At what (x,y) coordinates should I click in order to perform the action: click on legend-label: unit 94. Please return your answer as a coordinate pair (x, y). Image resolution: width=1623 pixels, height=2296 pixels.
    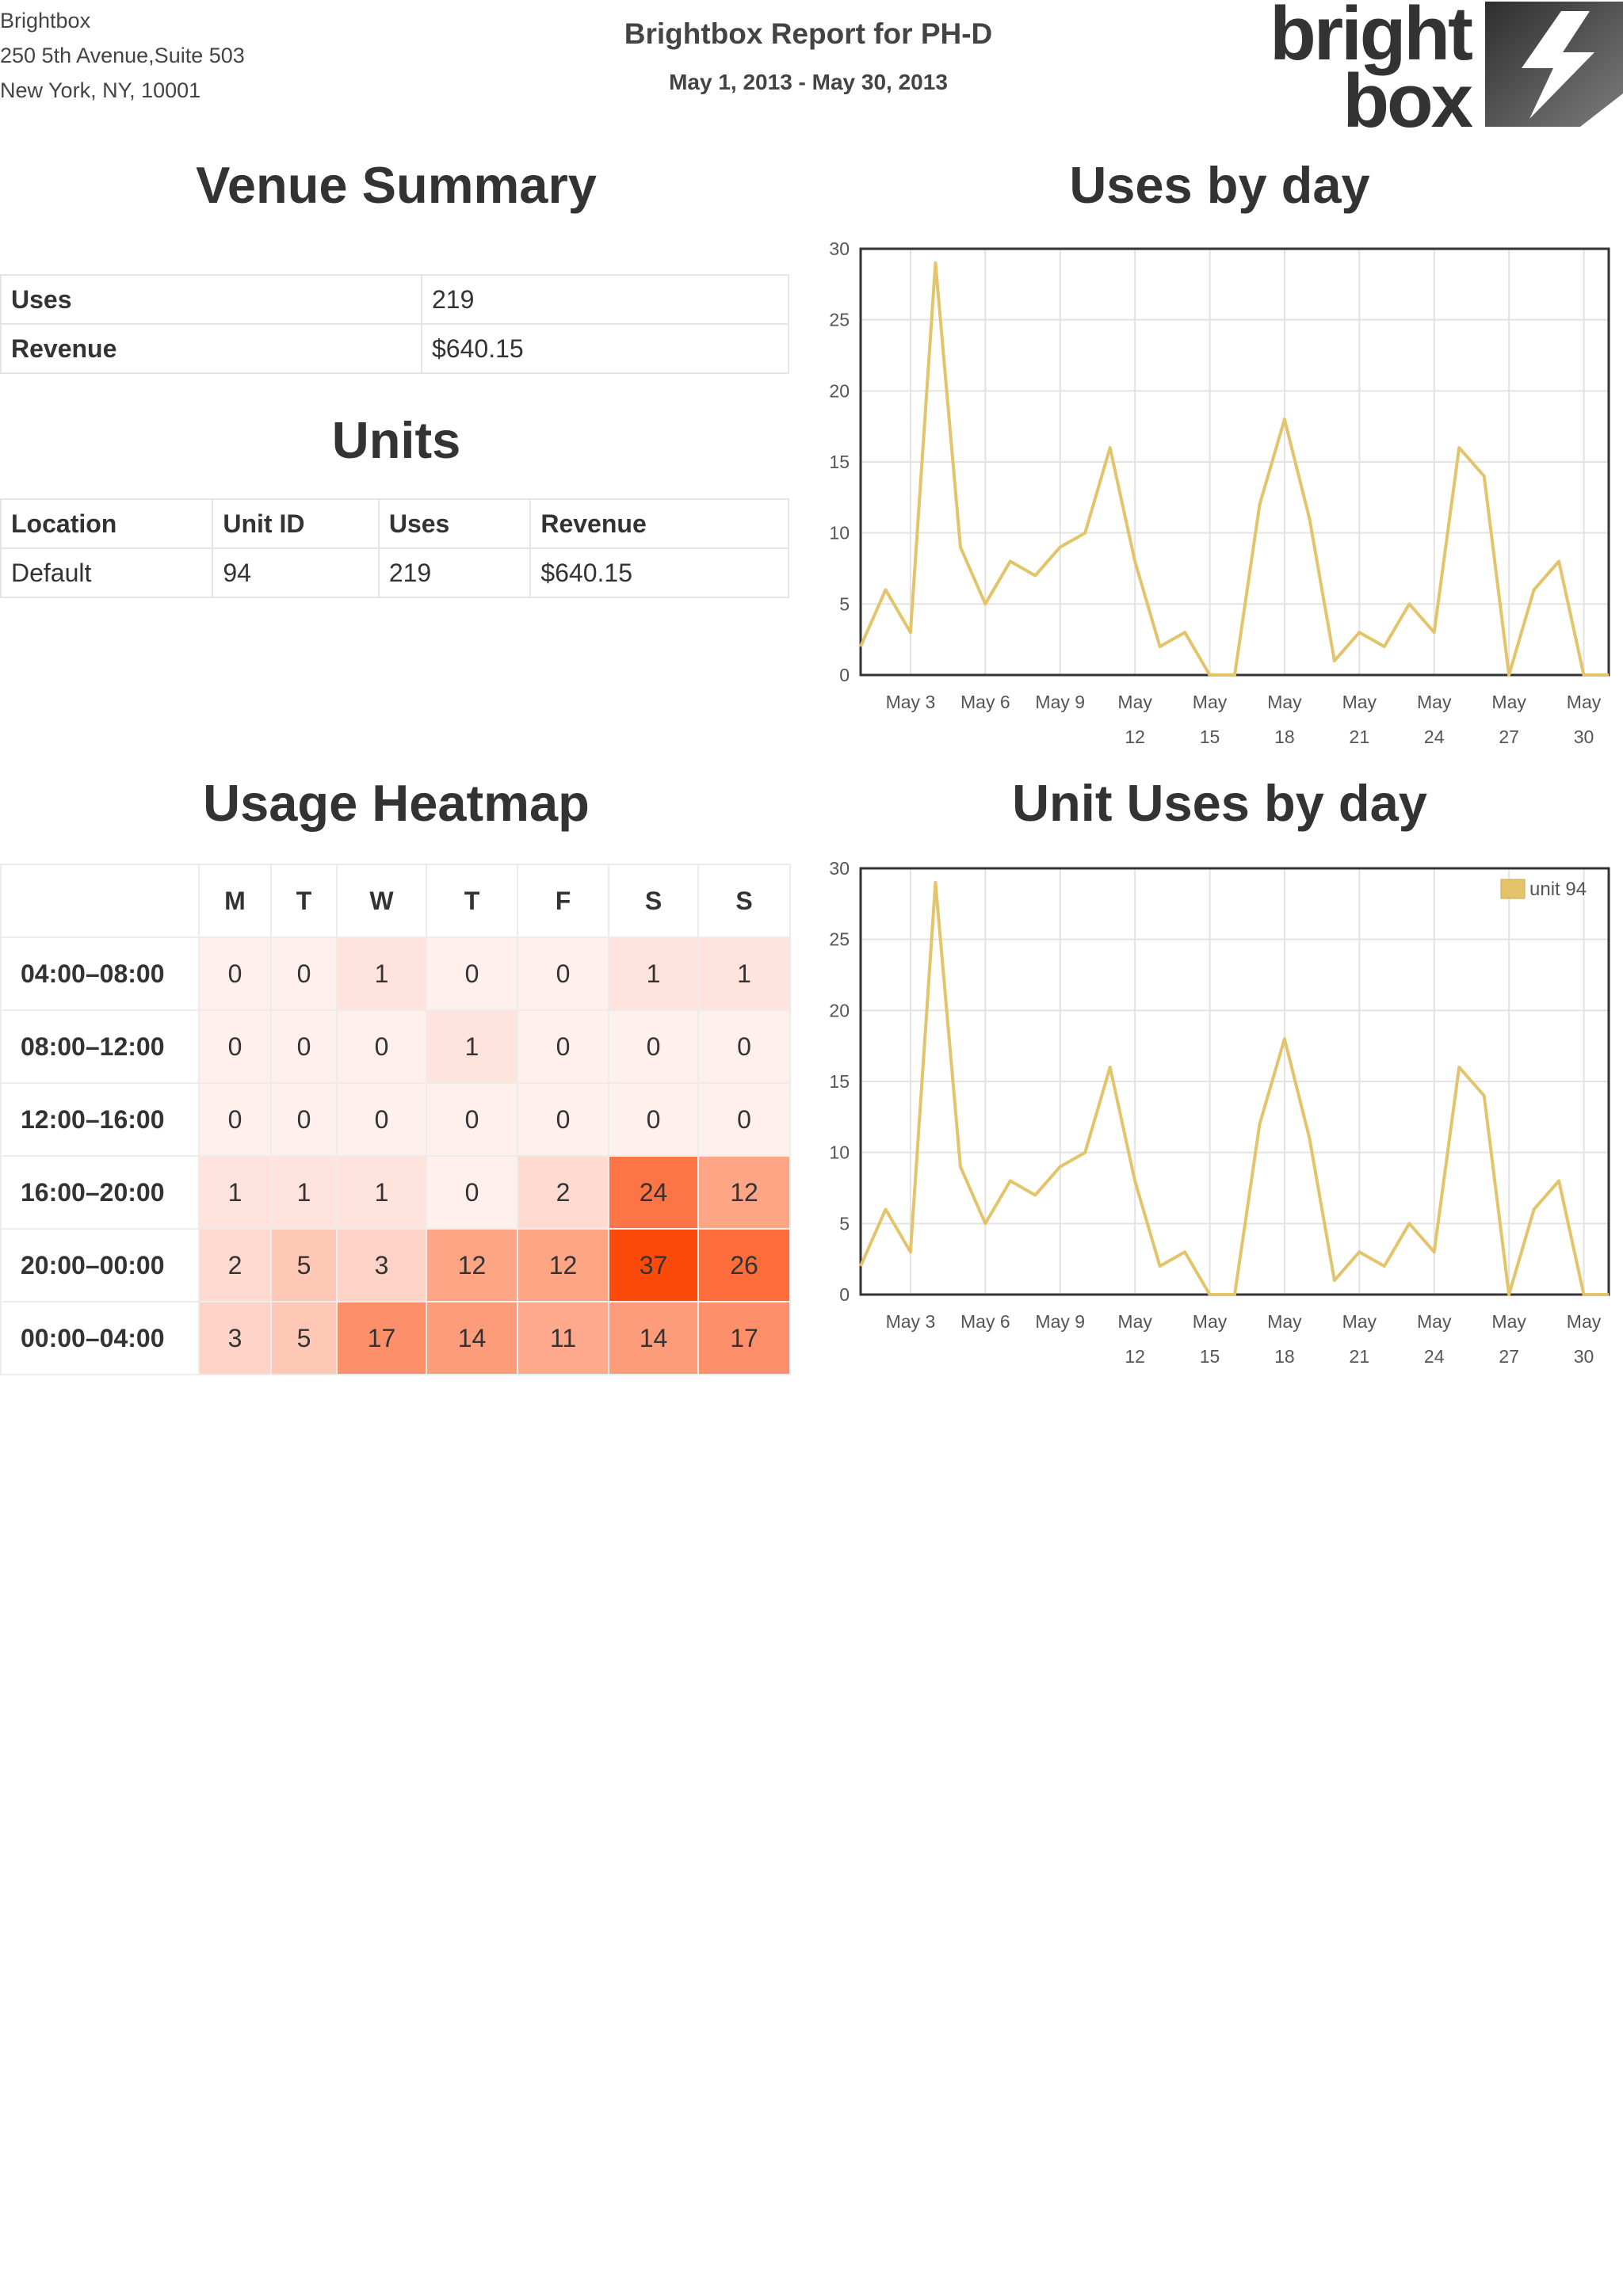
    Looking at the image, I should click on (1558, 889).